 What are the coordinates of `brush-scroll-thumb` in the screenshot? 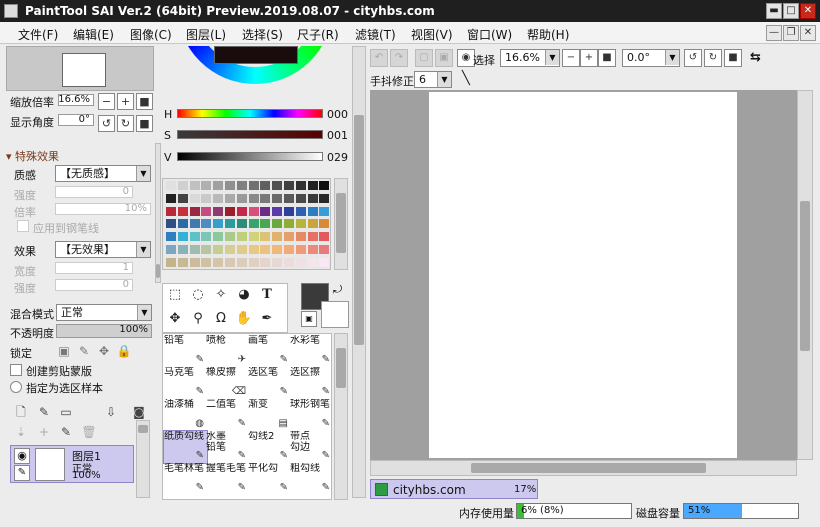 It's located at (341, 368).